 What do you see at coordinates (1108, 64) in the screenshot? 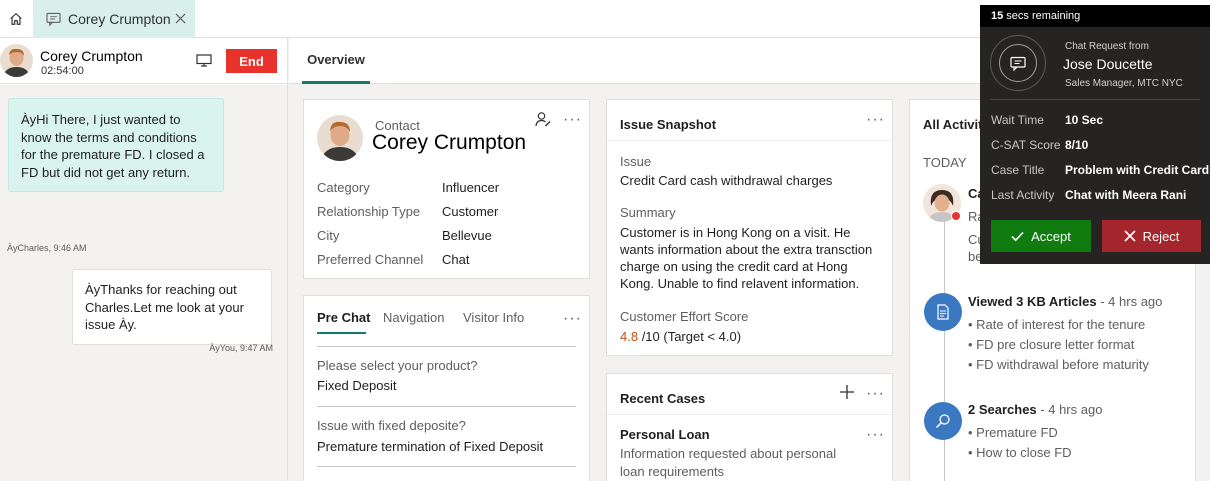
I see `caller-name: Jose Doucette` at bounding box center [1108, 64].